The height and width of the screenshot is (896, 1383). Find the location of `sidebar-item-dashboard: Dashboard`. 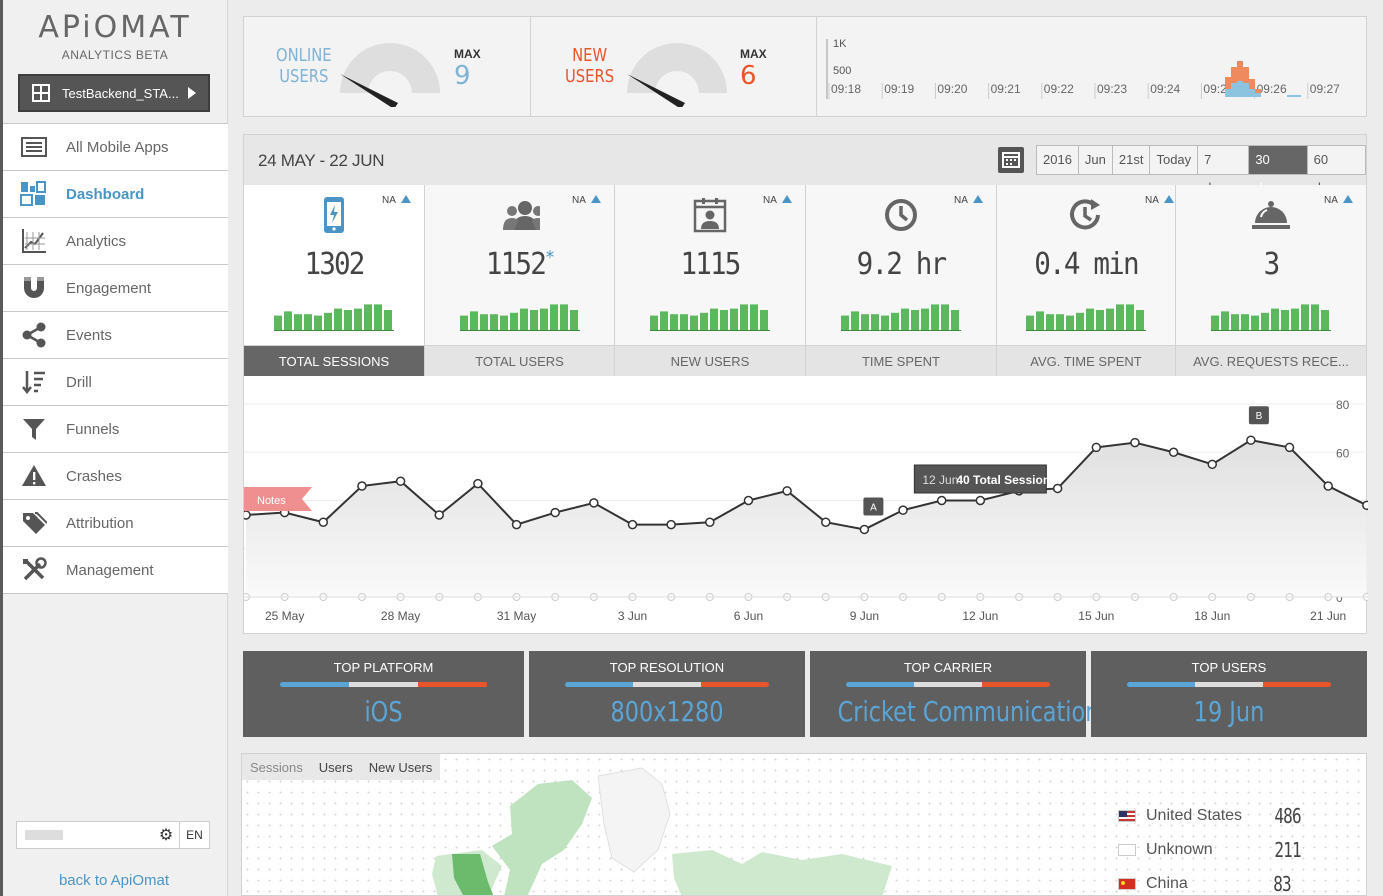

sidebar-item-dashboard: Dashboard is located at coordinates (115, 194).